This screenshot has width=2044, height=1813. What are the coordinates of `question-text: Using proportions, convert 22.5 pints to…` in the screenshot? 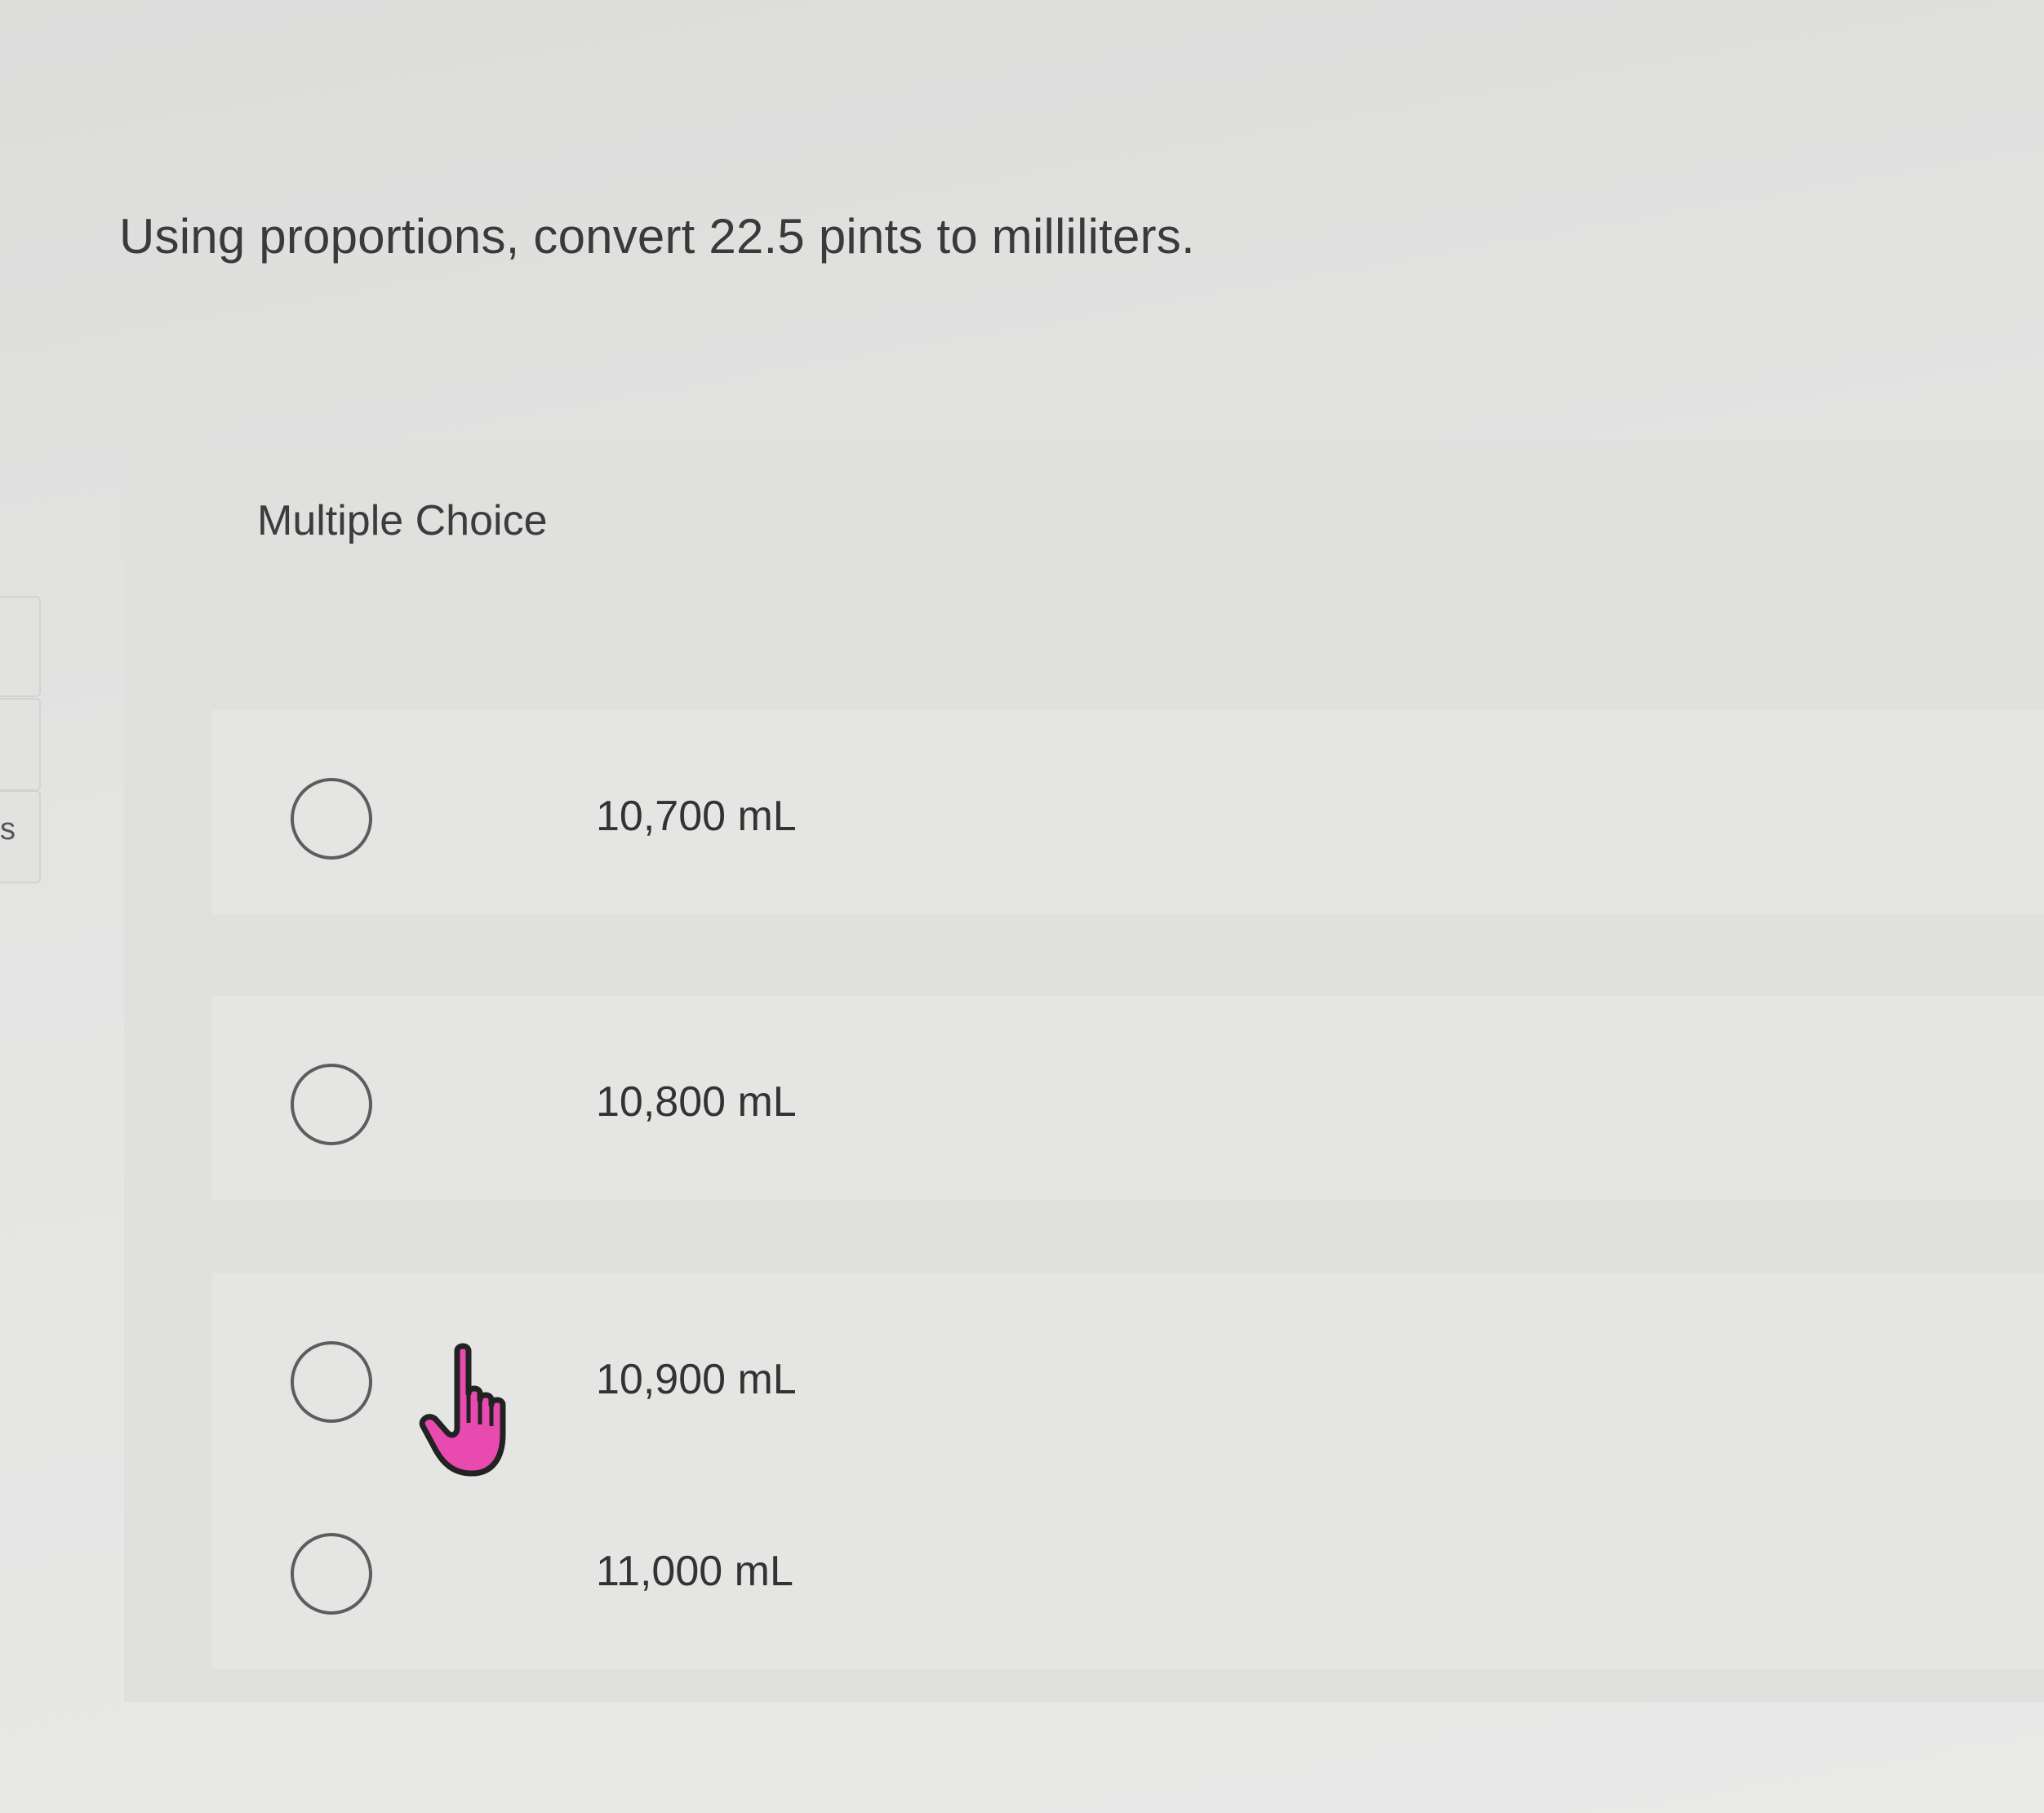 It's located at (657, 236).